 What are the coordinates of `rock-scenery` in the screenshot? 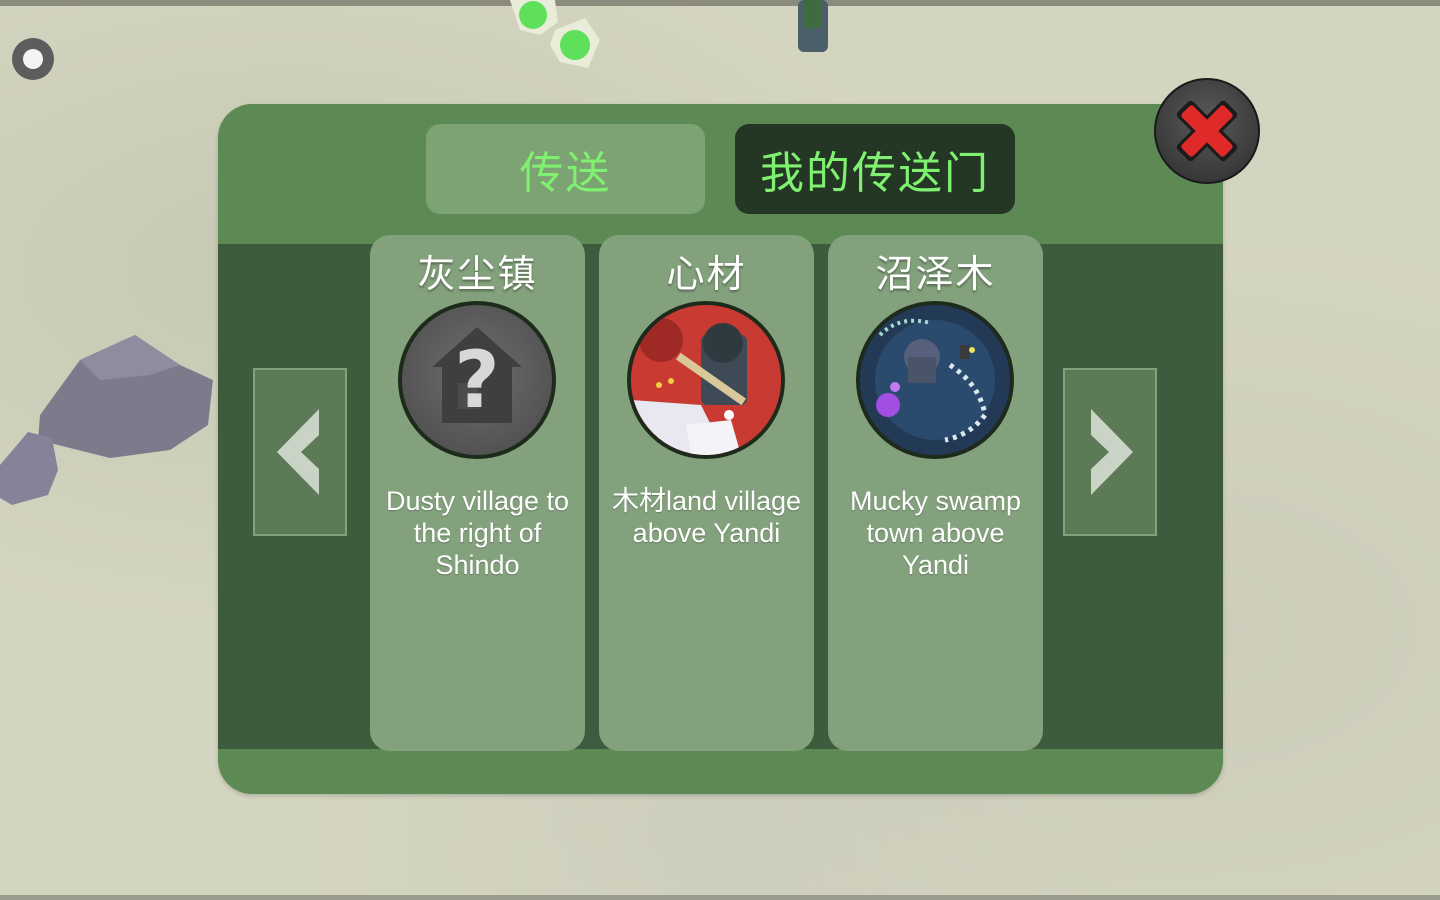 It's located at (106, 420).